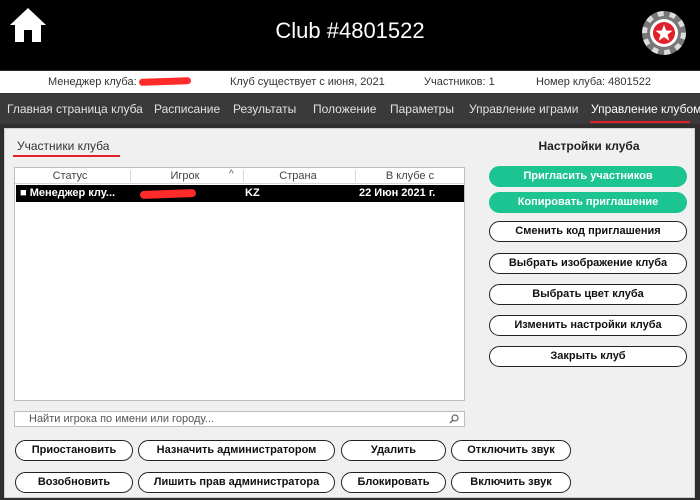  What do you see at coordinates (187, 109) in the screenshot?
I see `nav-schedule: Расписание` at bounding box center [187, 109].